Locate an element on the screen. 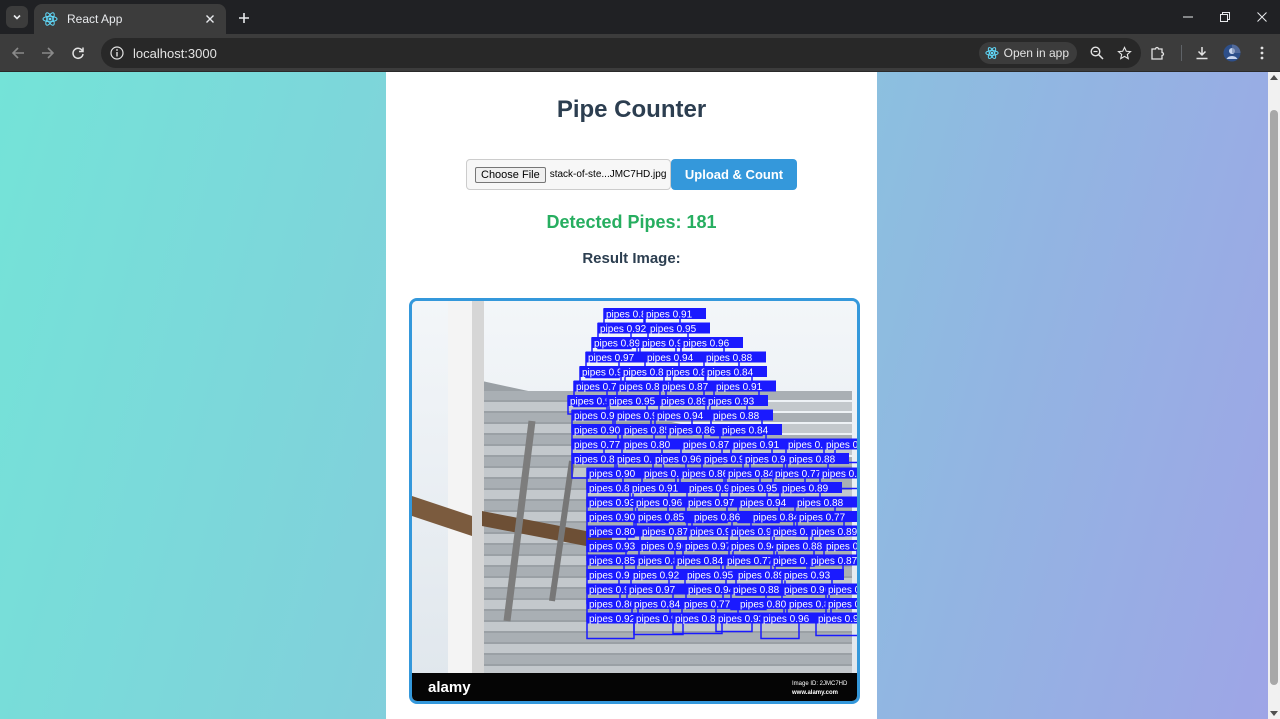 This screenshot has height=719, width=1280. watermark-site: www.alamy.com is located at coordinates (814, 693).